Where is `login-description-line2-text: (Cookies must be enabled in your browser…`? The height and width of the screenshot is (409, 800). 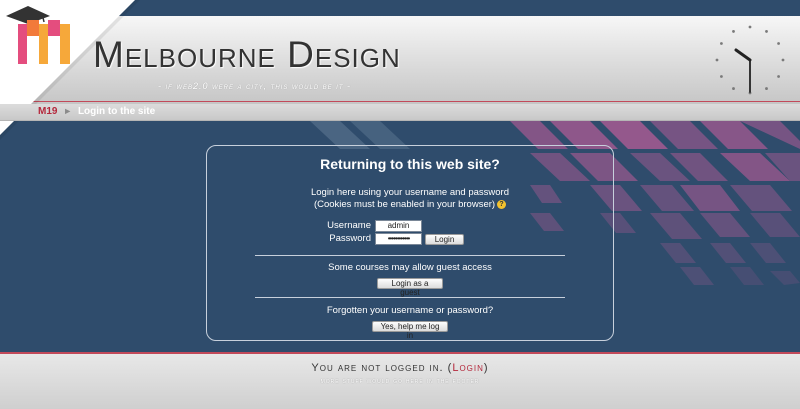
login-description-line2-text: (Cookies must be enabled in your browser… is located at coordinates (404, 204).